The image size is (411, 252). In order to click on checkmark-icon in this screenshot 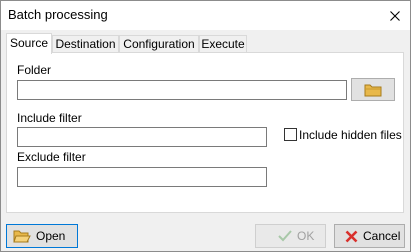, I will do `click(285, 236)`.